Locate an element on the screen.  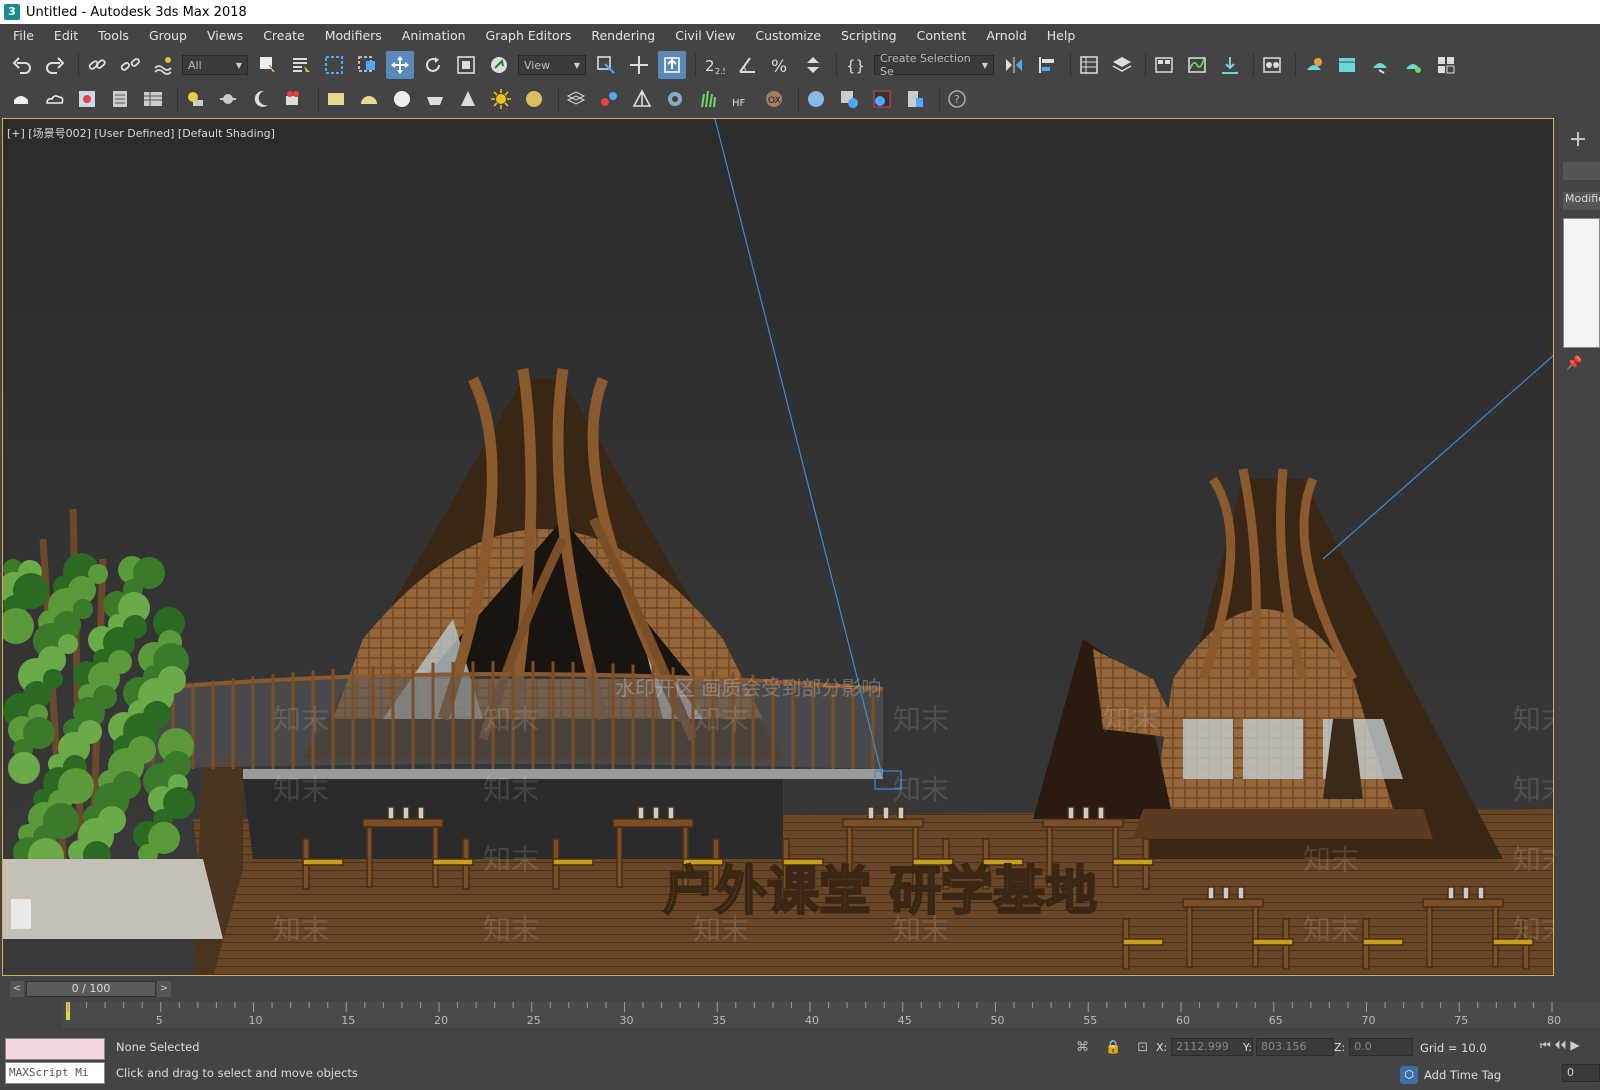
percent-snap-icon: % is located at coordinates (780, 65).